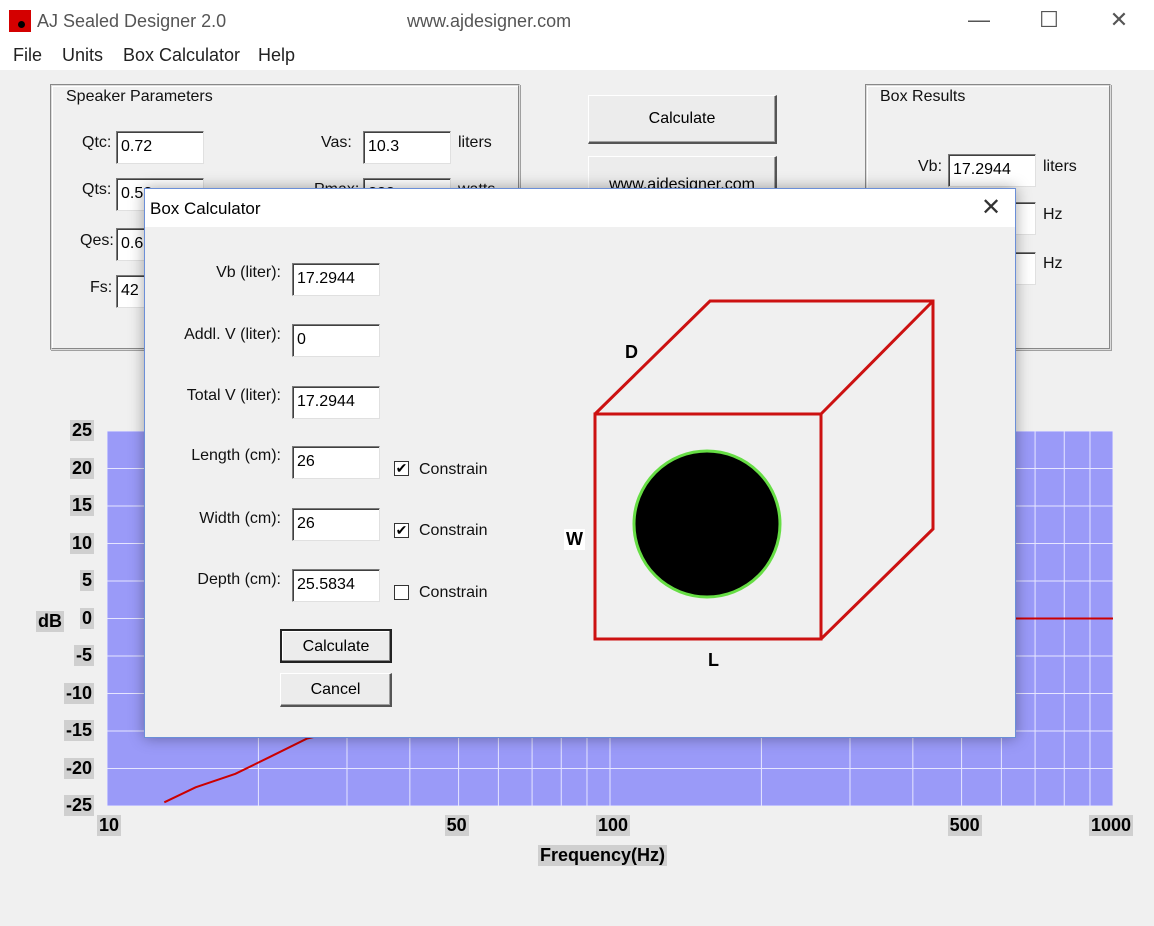 Image resolution: width=1154 pixels, height=926 pixels. Describe the element at coordinates (336, 142) in the screenshot. I see `vas-label: Vas:` at that location.